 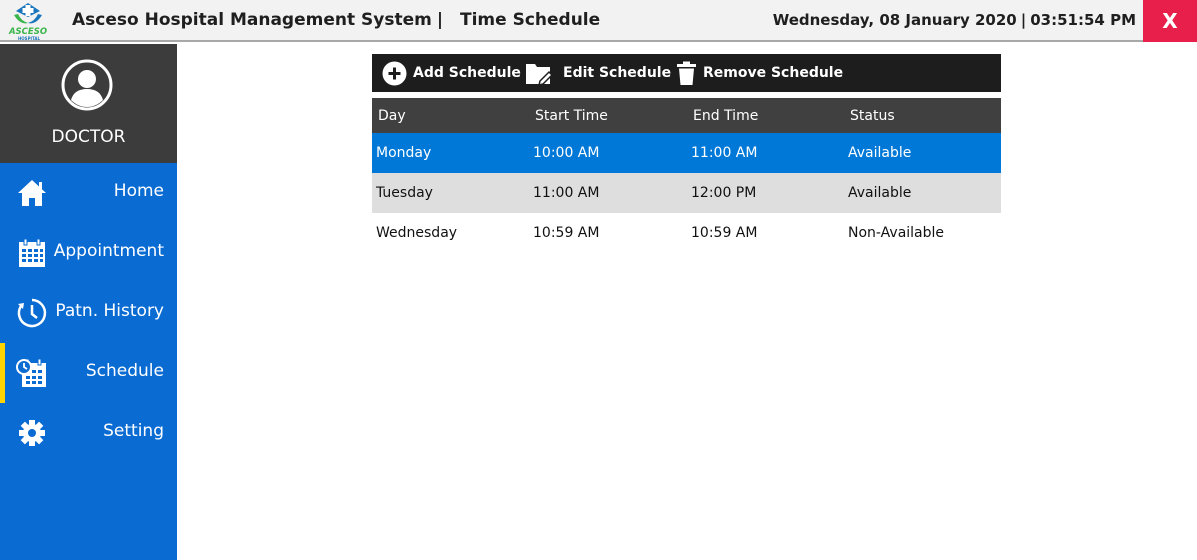 I want to click on user-icon, so click(x=87, y=85).